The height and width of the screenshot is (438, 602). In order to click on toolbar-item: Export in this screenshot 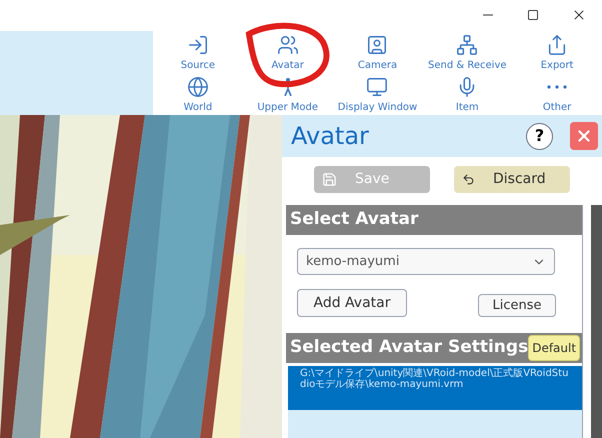, I will do `click(557, 52)`.